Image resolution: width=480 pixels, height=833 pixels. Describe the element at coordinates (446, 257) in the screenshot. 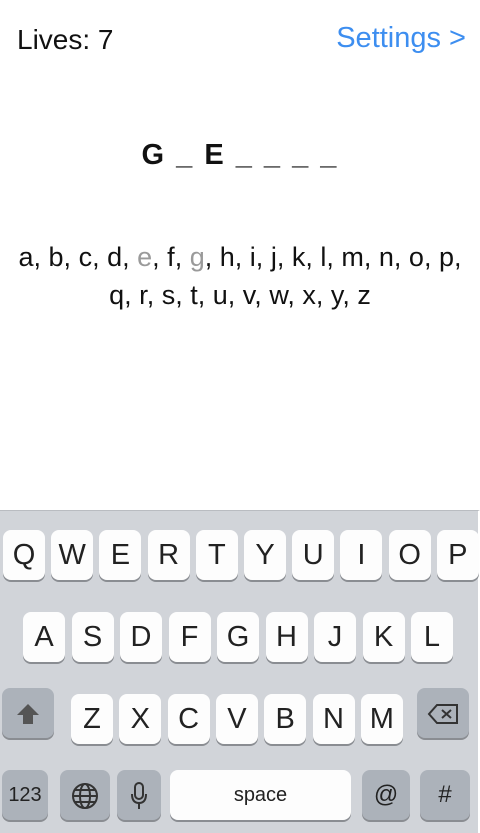

I see `letter-p: p` at that location.